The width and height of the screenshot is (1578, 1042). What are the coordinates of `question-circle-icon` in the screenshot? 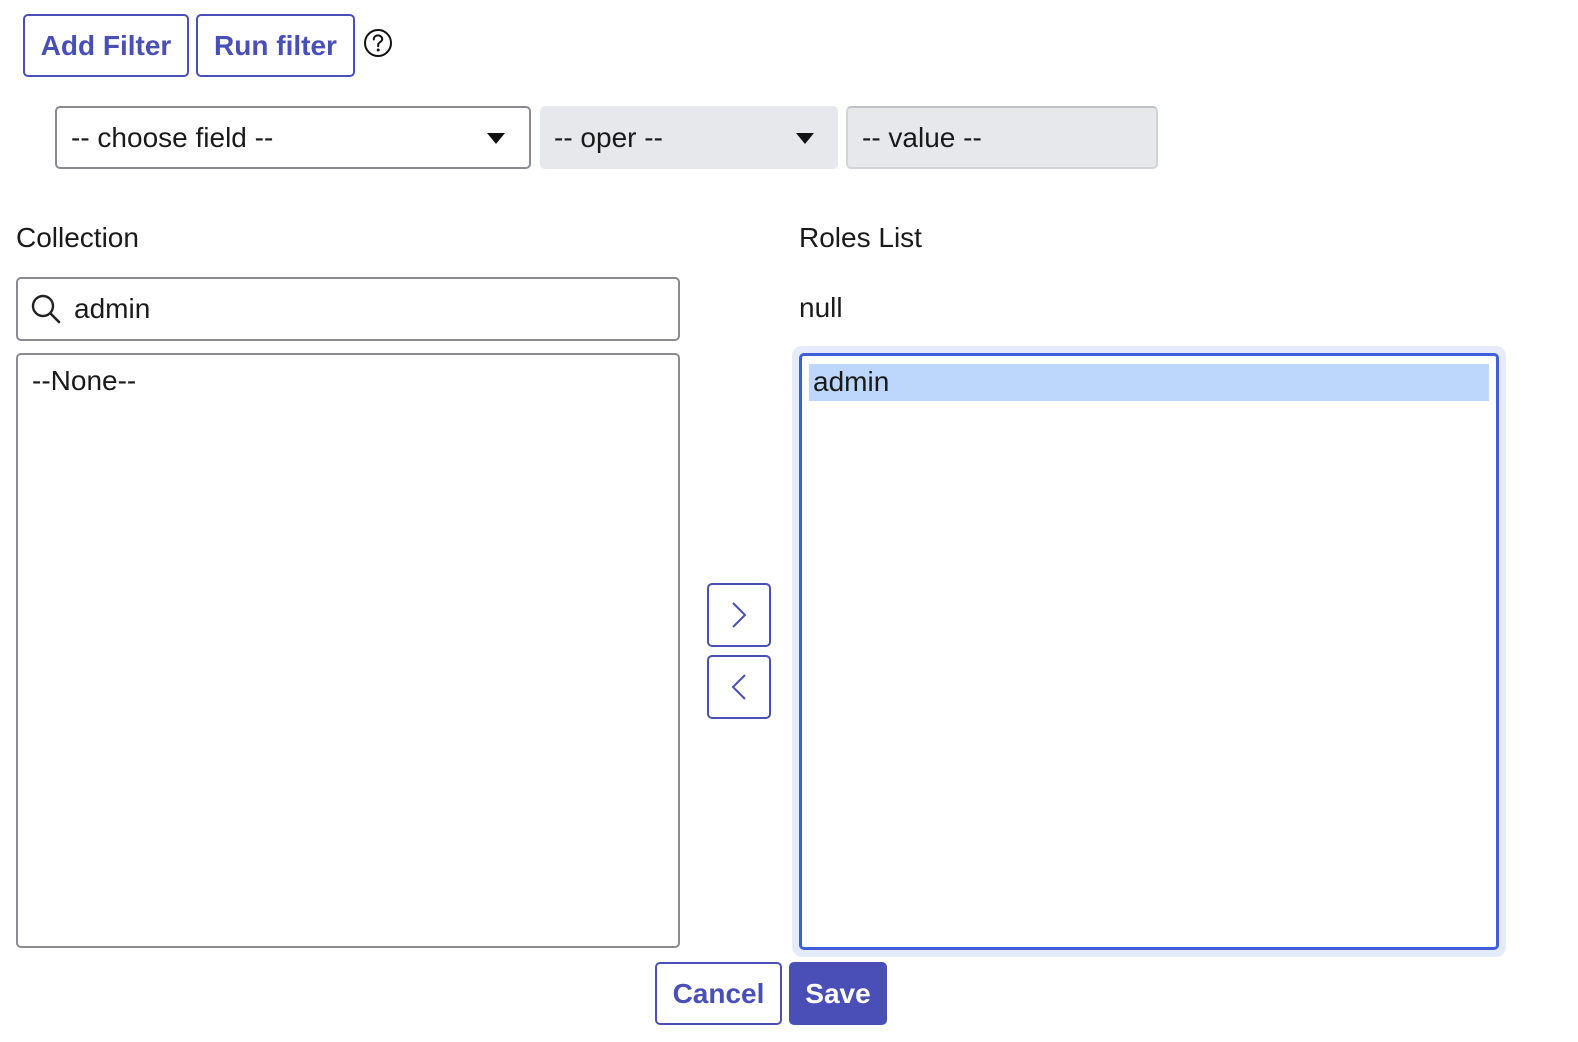 It's located at (378, 43).